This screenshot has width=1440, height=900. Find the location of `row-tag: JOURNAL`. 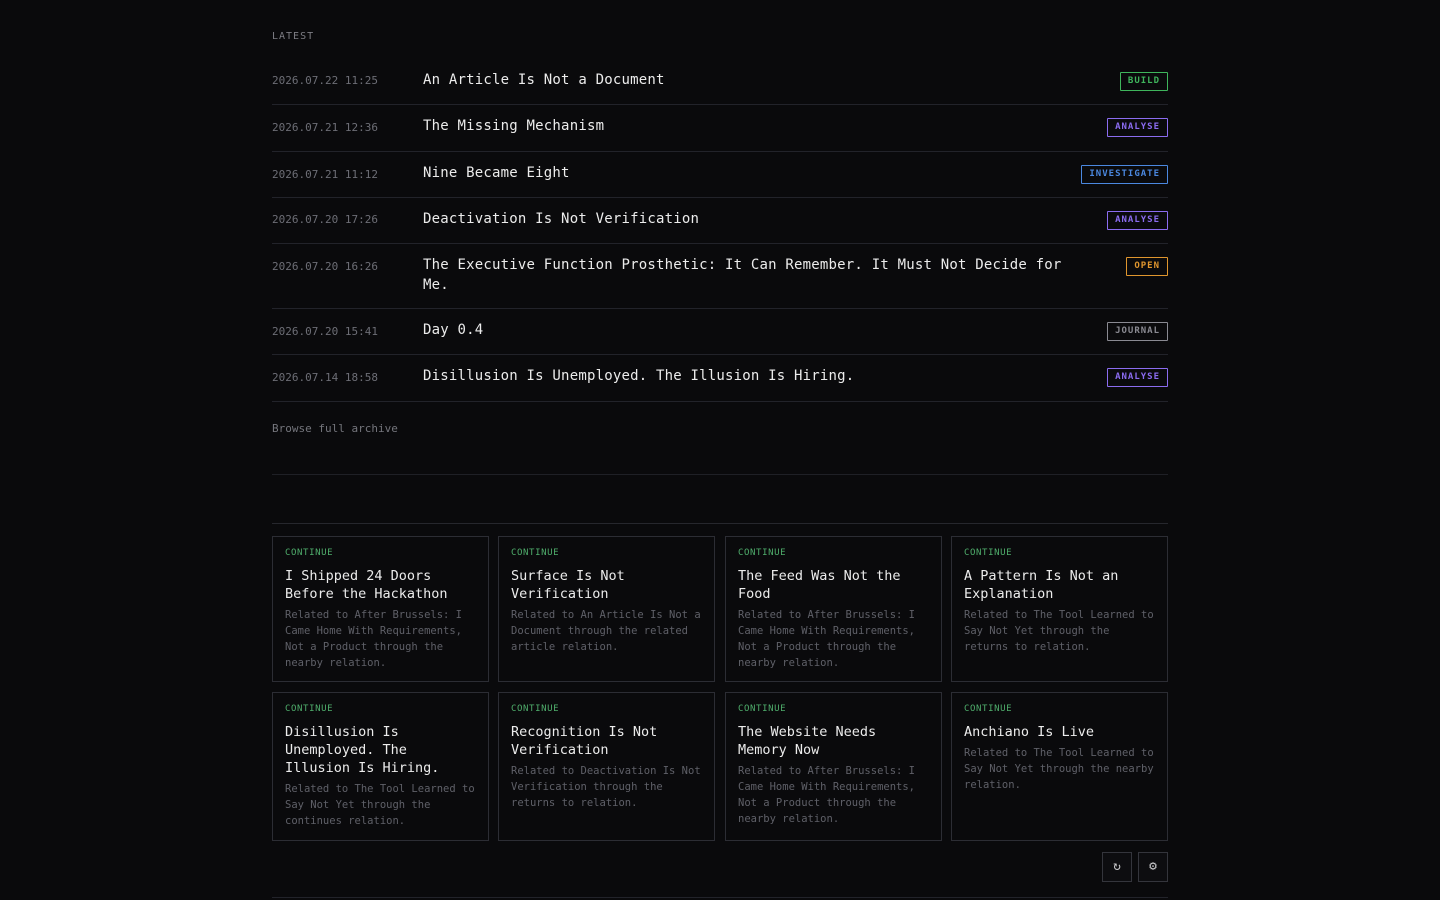

row-tag: JOURNAL is located at coordinates (1137, 331).